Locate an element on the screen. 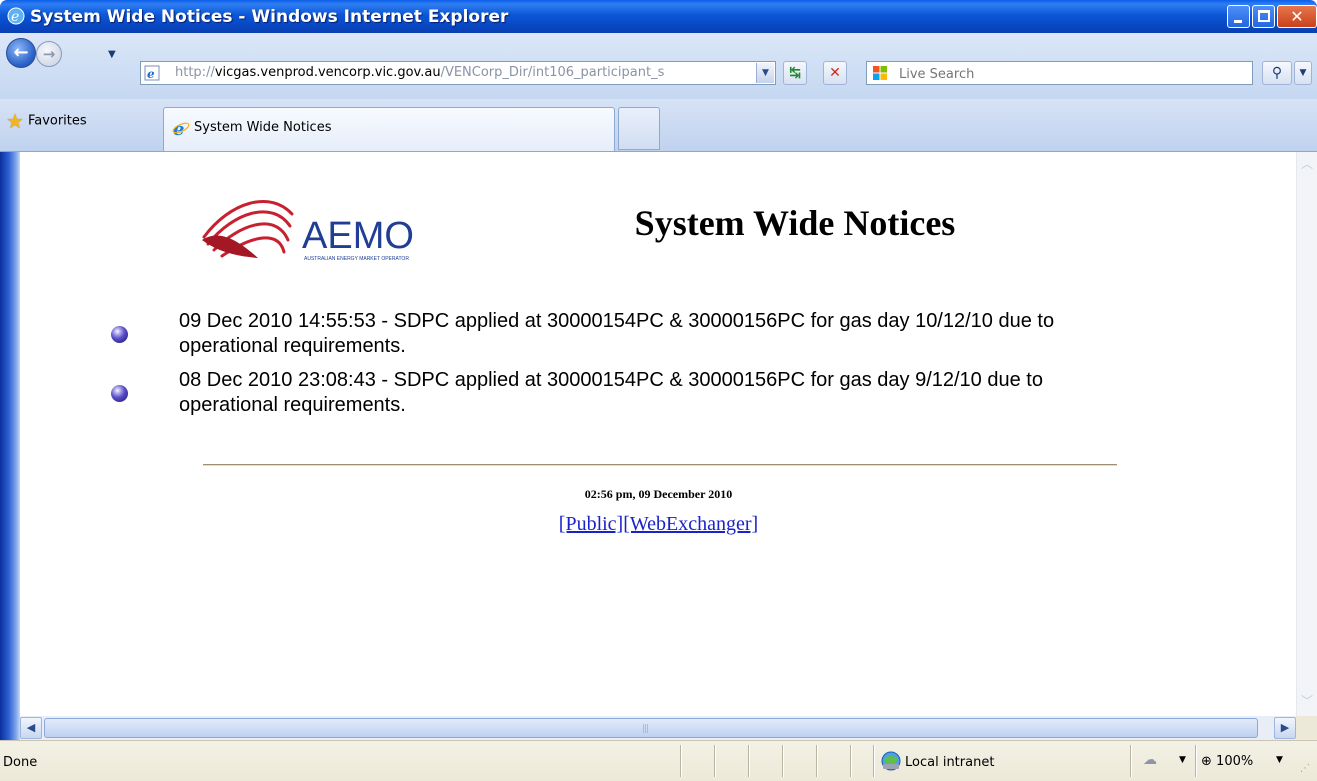 This screenshot has width=1317, height=781. address-path: /VENCorp_Dir/int106_participant_s is located at coordinates (552, 72).